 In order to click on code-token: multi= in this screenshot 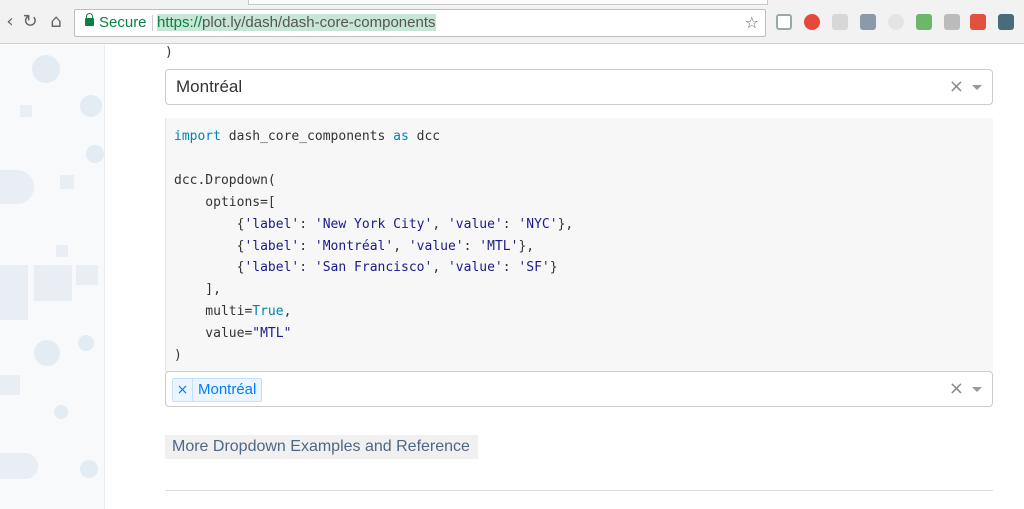, I will do `click(213, 312)`.